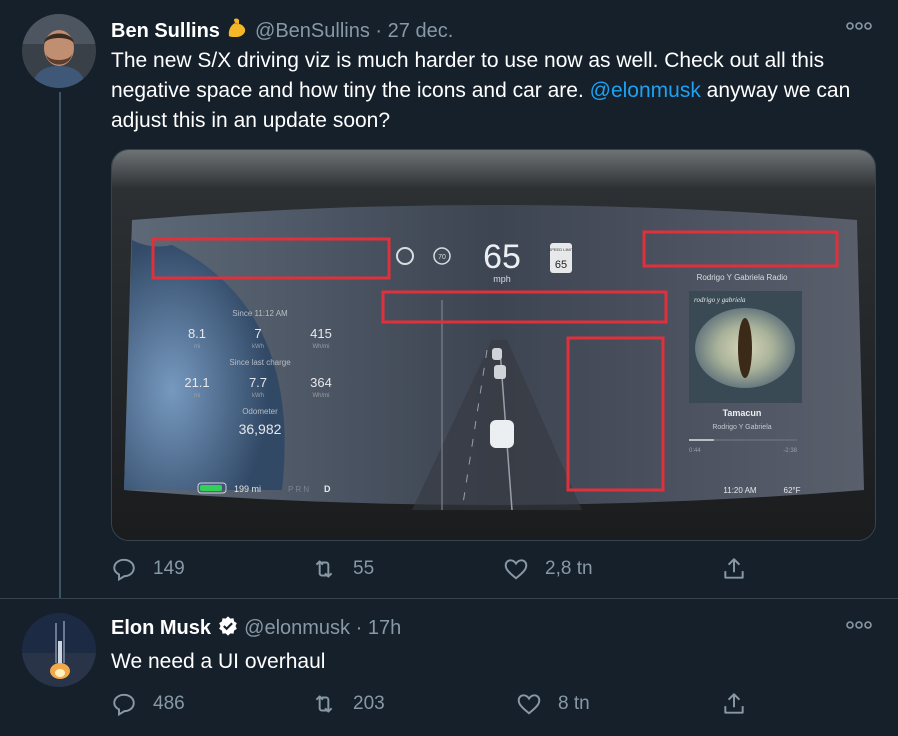  Describe the element at coordinates (369, 703) in the screenshot. I see `retweet-count: 203` at that location.